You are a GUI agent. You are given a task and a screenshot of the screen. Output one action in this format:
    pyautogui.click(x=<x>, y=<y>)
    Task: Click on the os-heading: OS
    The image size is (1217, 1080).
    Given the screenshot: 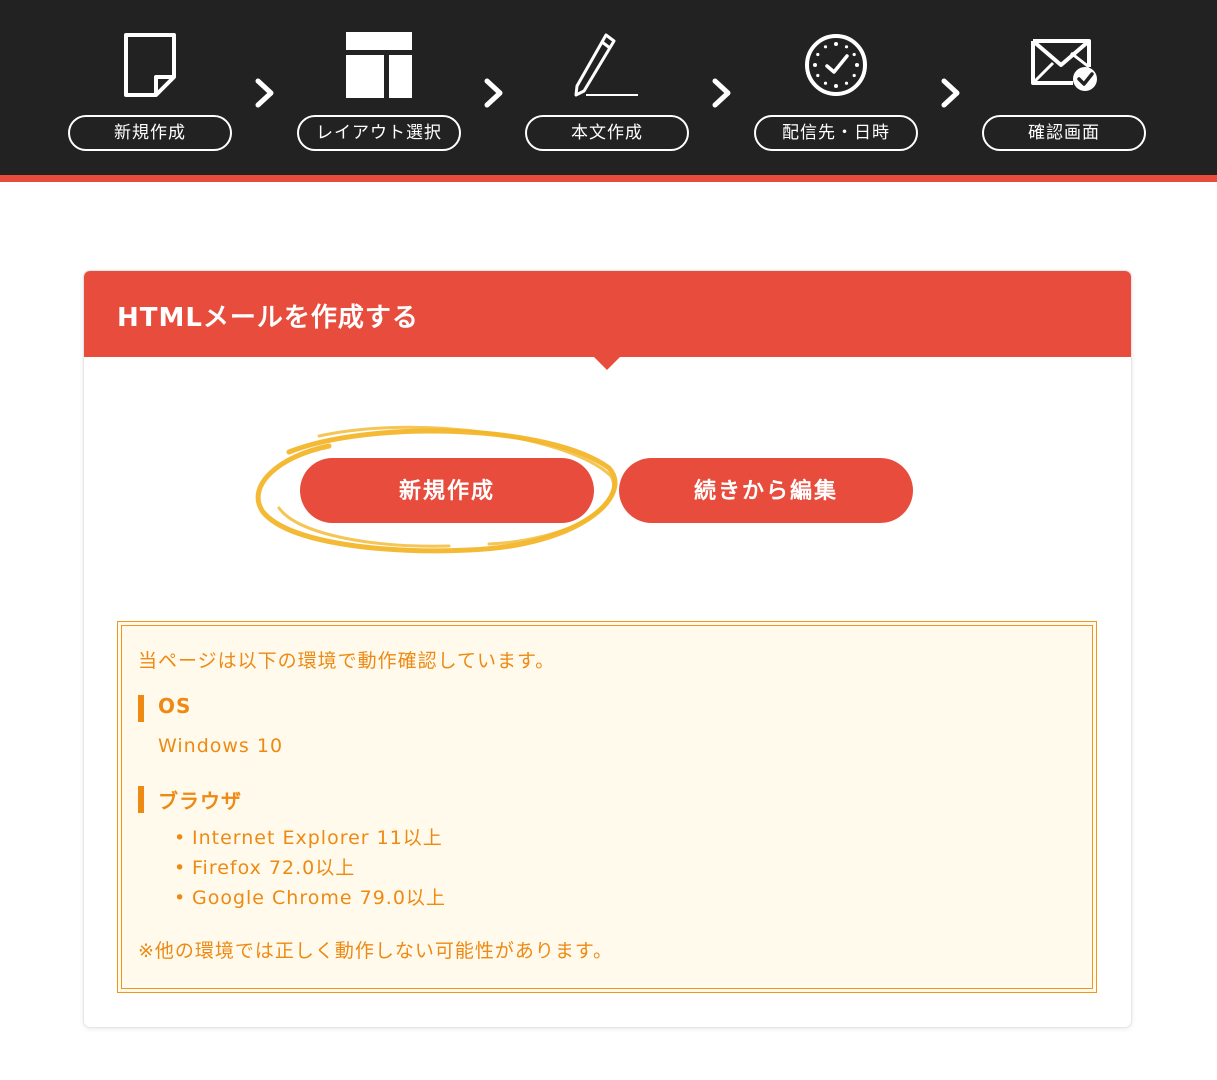 What is the action you would take?
    pyautogui.click(x=164, y=708)
    